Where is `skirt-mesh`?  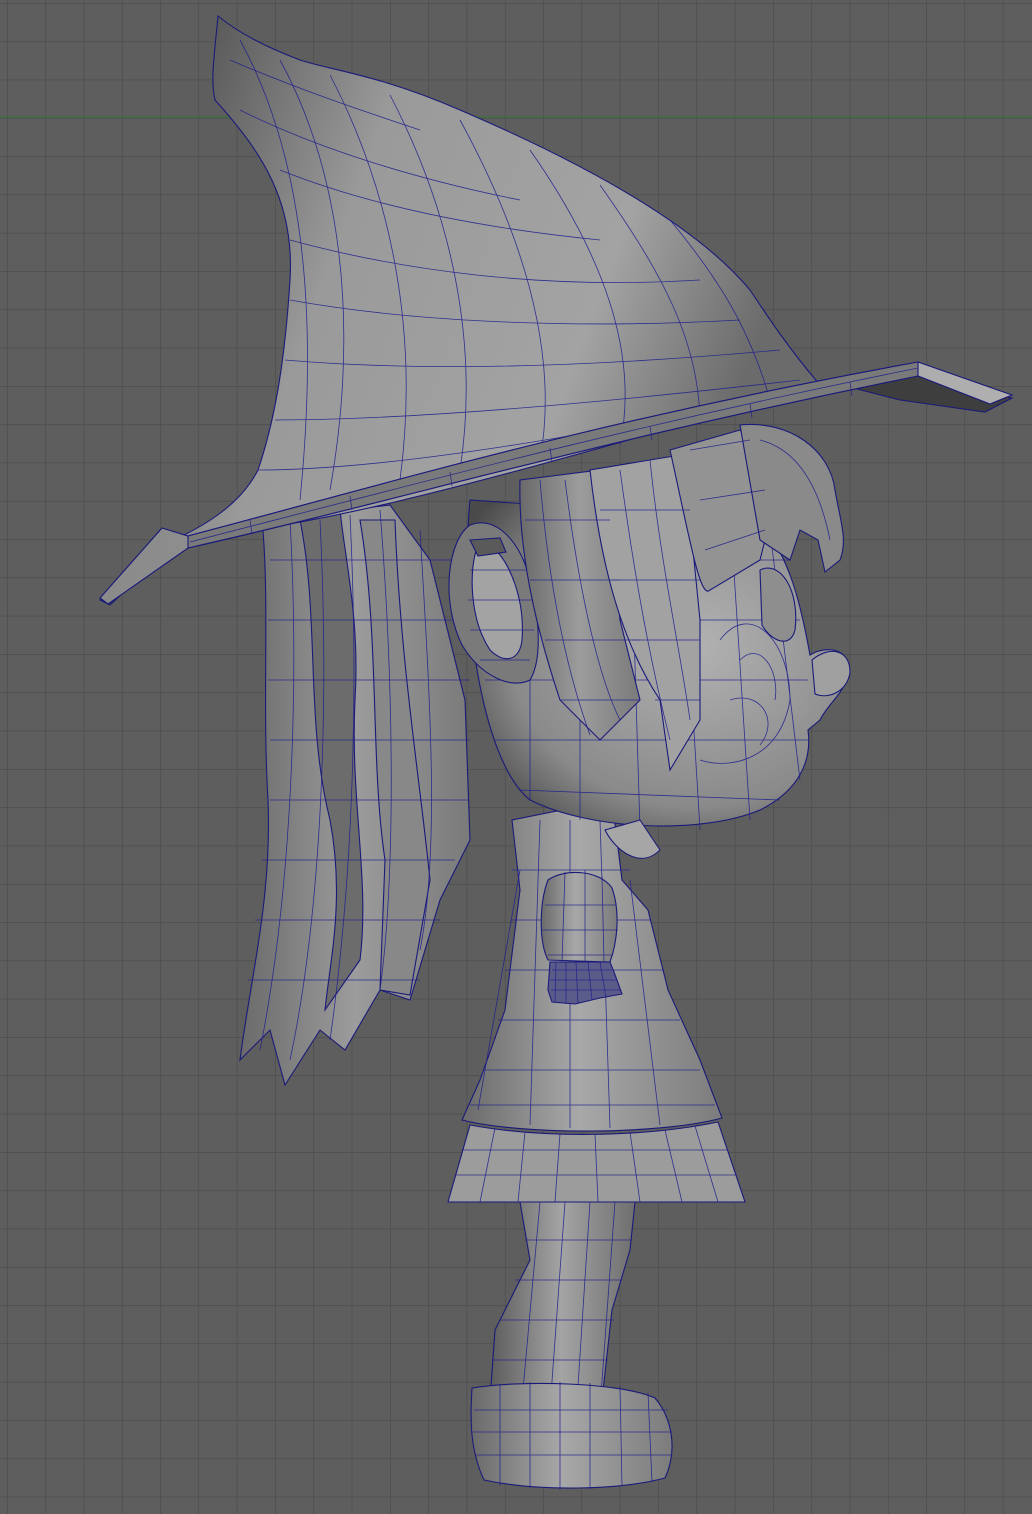 skirt-mesh is located at coordinates (596, 1162).